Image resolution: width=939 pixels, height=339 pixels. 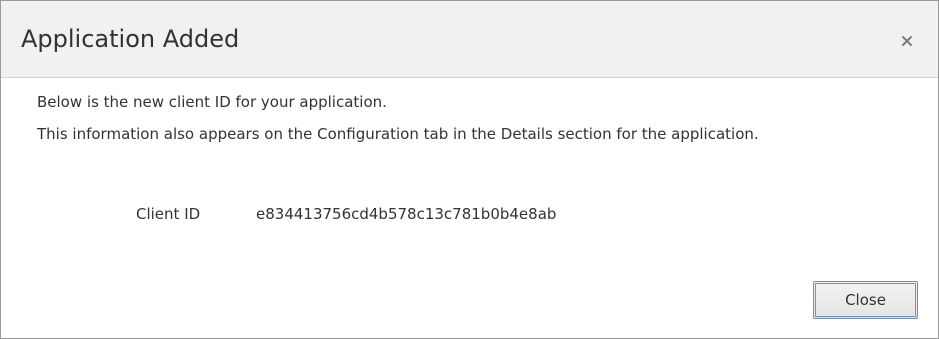 What do you see at coordinates (865, 300) in the screenshot?
I see `close-button: Close` at bounding box center [865, 300].